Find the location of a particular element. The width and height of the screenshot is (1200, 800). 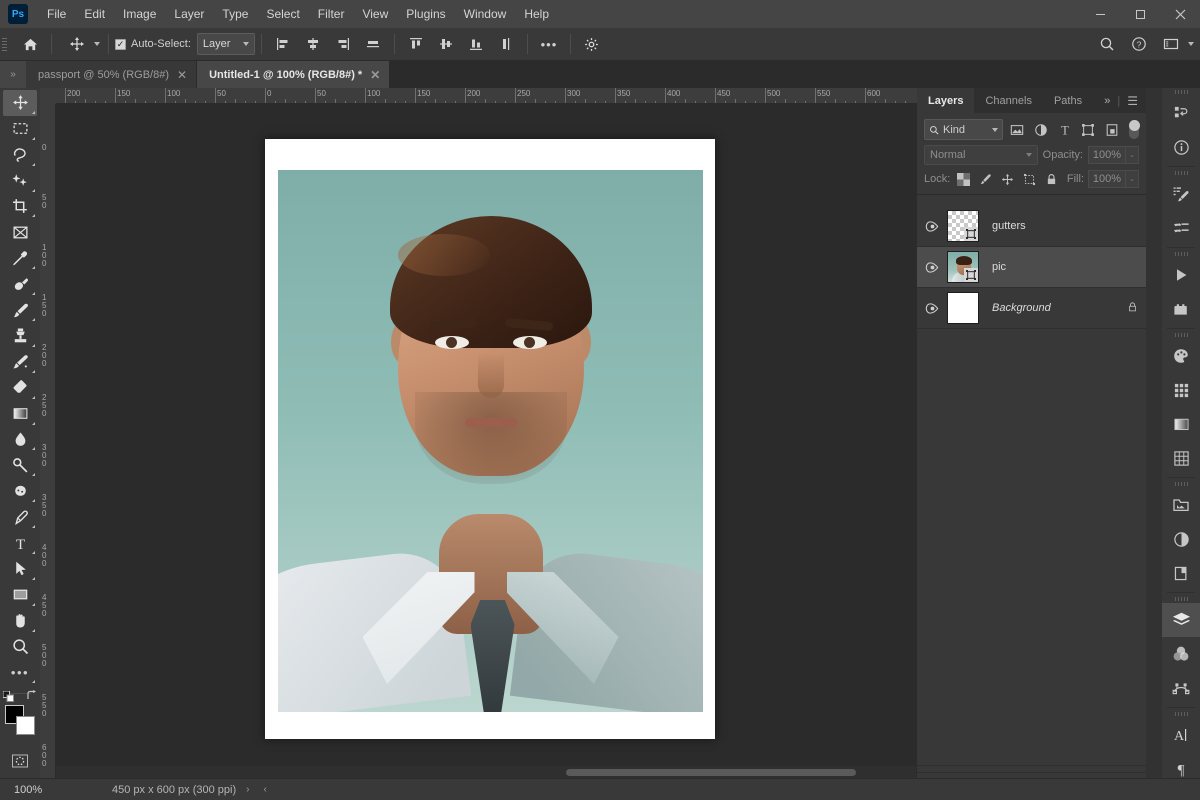

filter-enable-toggle is located at coordinates (1134, 129).